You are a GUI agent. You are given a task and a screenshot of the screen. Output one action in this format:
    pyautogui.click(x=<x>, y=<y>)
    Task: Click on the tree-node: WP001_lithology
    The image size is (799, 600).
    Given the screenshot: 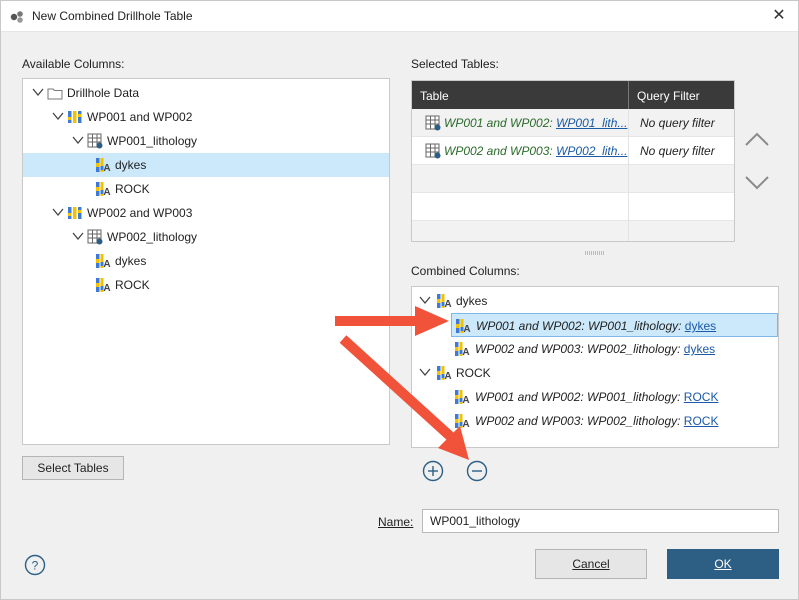 What is the action you would take?
    pyautogui.click(x=206, y=141)
    